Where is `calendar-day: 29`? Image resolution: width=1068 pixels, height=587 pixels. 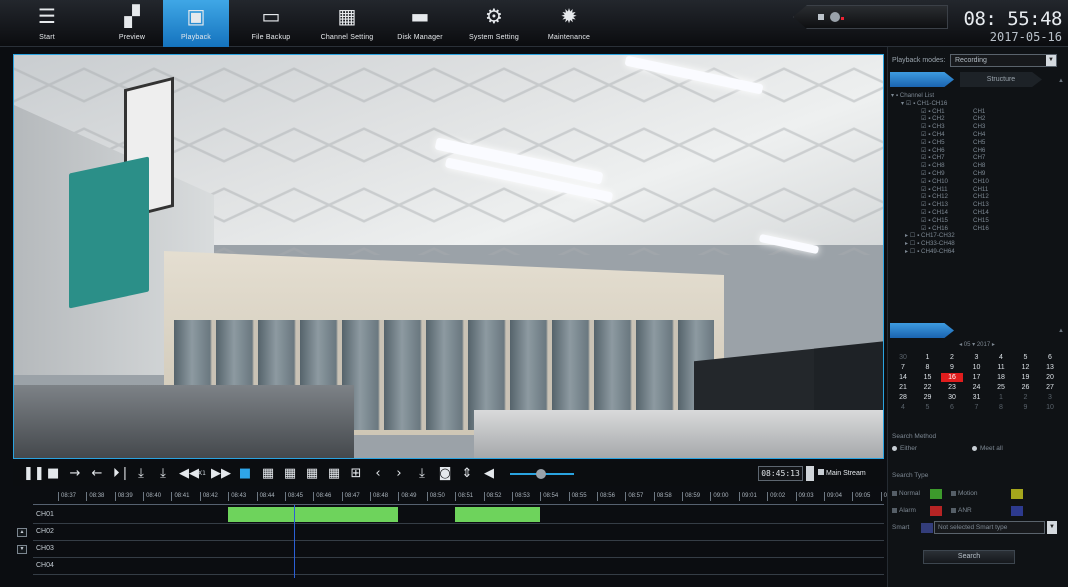
calendar-day: 29 is located at coordinates (928, 397).